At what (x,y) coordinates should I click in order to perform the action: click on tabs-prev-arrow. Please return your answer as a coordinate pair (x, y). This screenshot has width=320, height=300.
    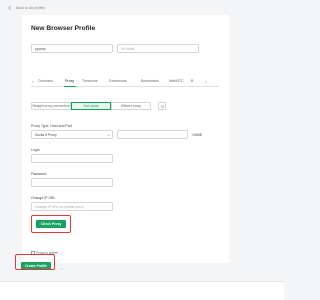
    Looking at the image, I should click on (32, 81).